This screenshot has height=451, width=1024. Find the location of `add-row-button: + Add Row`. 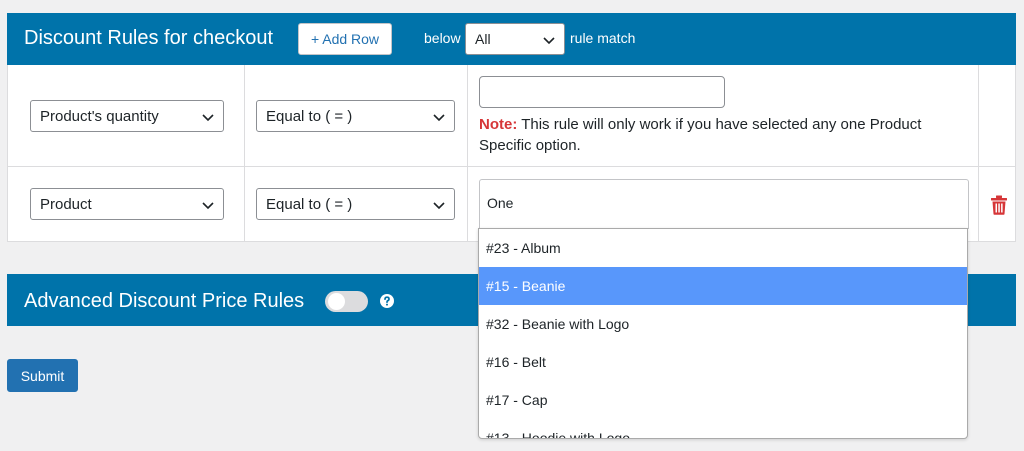

add-row-button: + Add Row is located at coordinates (345, 39).